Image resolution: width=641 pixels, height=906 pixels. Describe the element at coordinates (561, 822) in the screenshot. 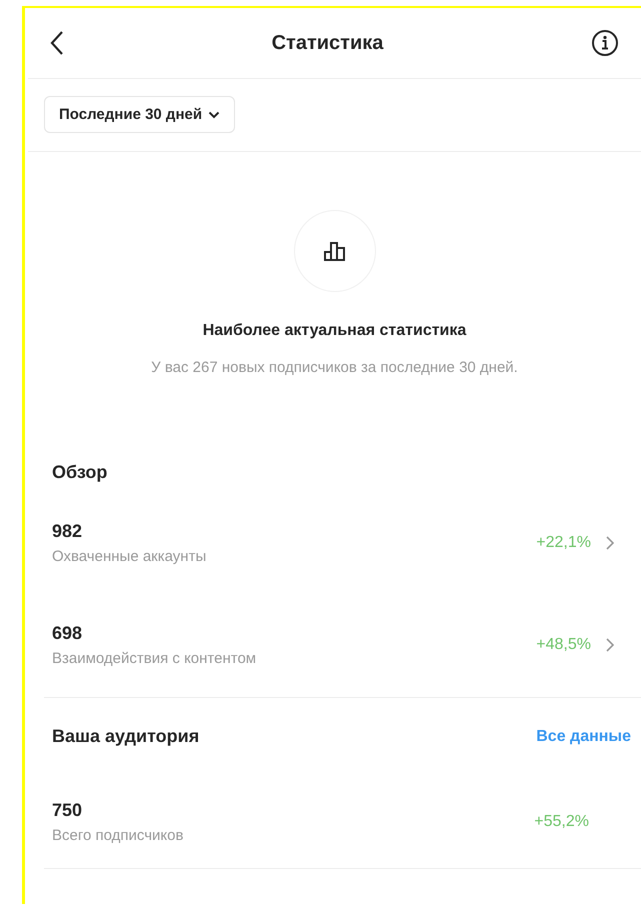

I see `change-percent: +55,2%` at that location.